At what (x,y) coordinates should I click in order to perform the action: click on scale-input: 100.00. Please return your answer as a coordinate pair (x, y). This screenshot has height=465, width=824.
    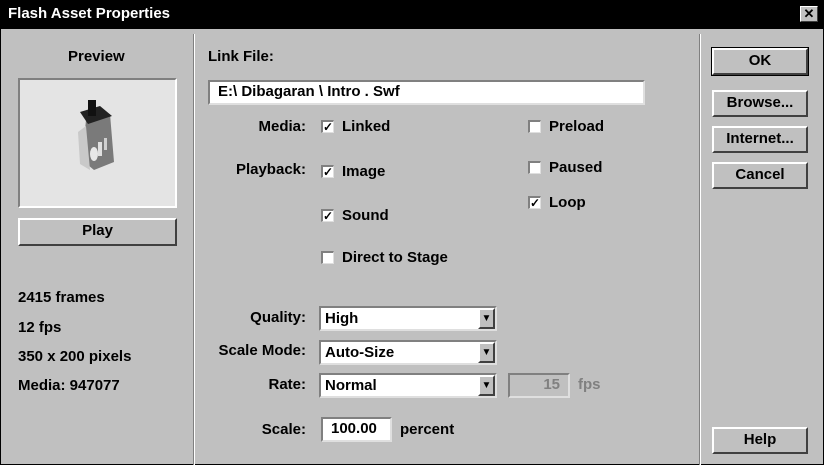
    Looking at the image, I should click on (356, 429).